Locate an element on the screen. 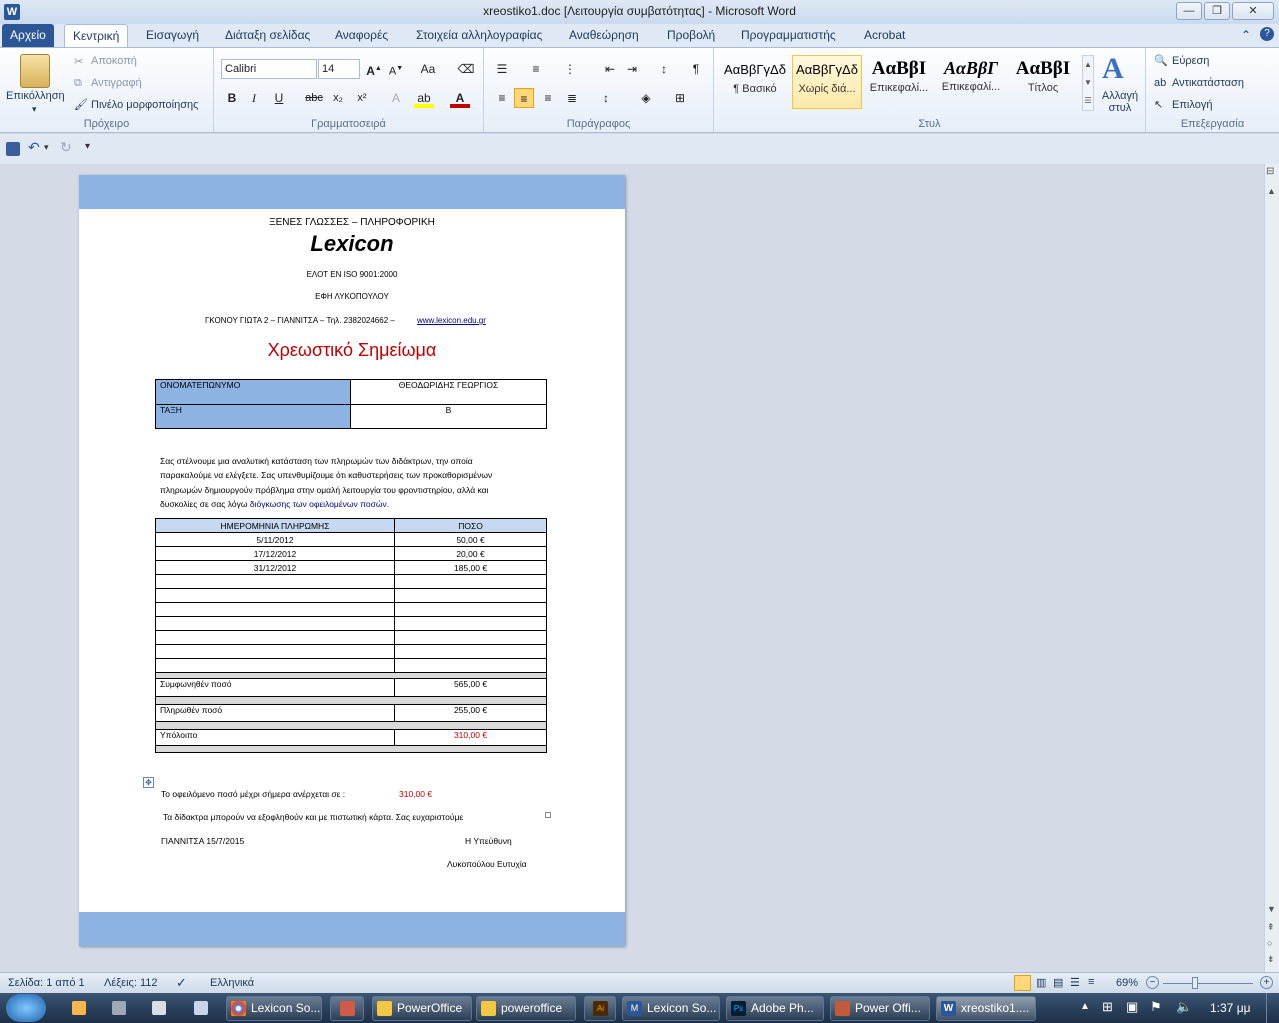 The width and height of the screenshot is (1279, 1023). outline-view-icon: ☰ is located at coordinates (1075, 982).